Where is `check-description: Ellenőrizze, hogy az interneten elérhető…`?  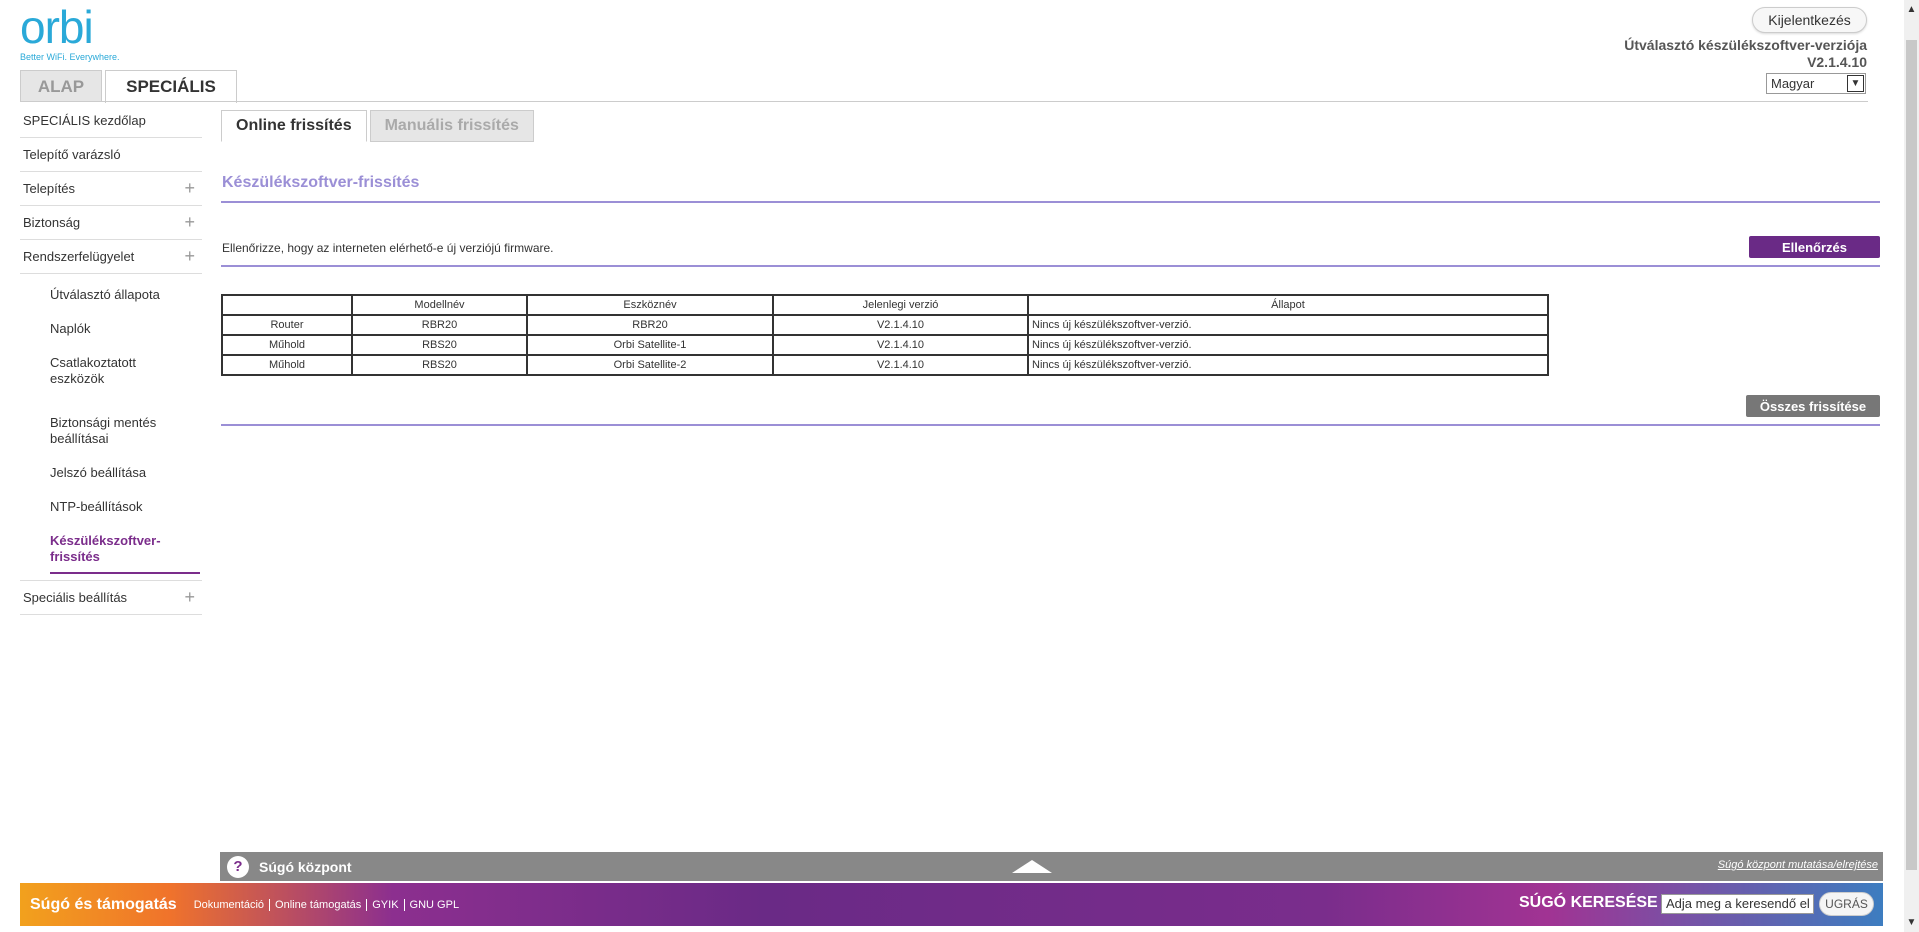
check-description: Ellenőrizze, hogy az interneten elérhető… is located at coordinates (388, 248).